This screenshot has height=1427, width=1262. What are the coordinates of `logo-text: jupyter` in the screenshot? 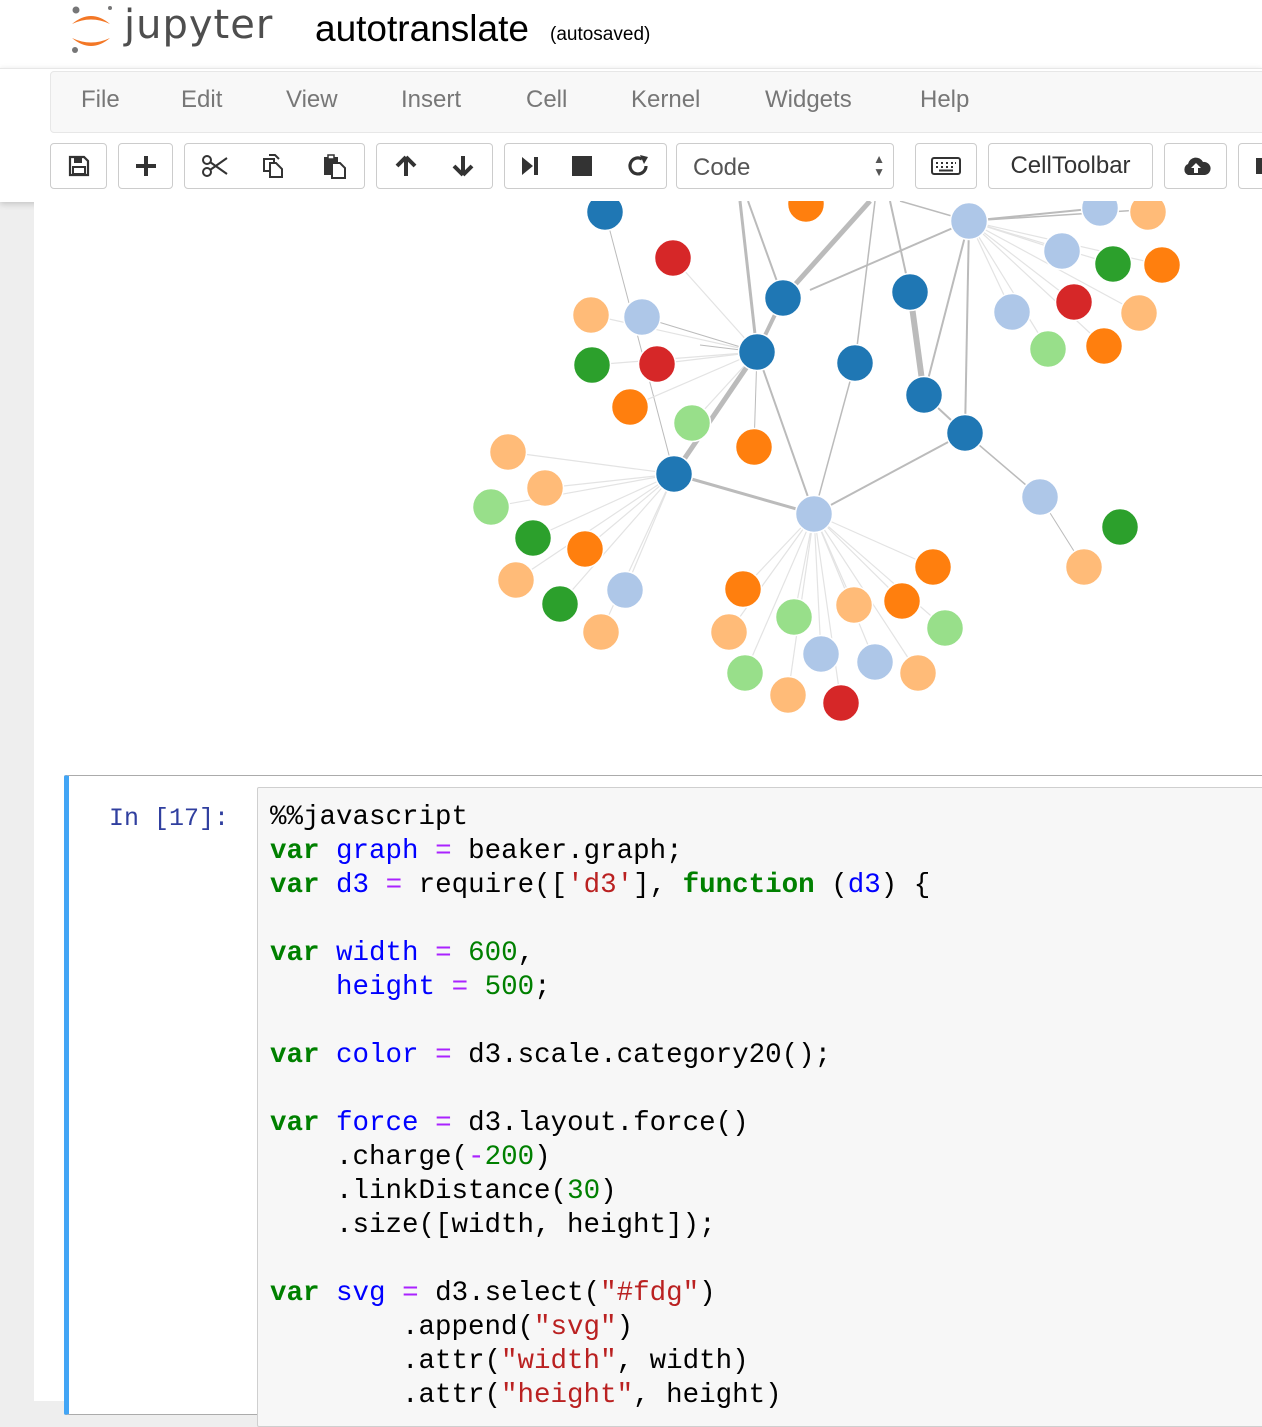 It's located at (198, 25).